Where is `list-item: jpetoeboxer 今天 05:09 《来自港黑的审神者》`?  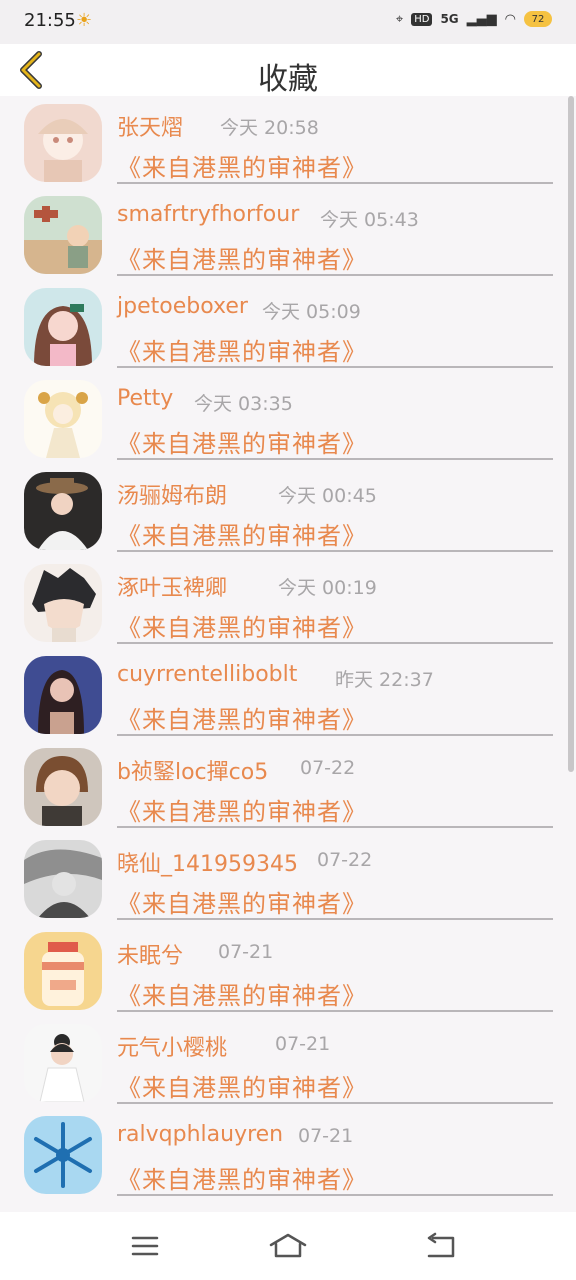 list-item: jpetoeboxer 今天 05:09 《来自港黑的审神者》 is located at coordinates (288, 330).